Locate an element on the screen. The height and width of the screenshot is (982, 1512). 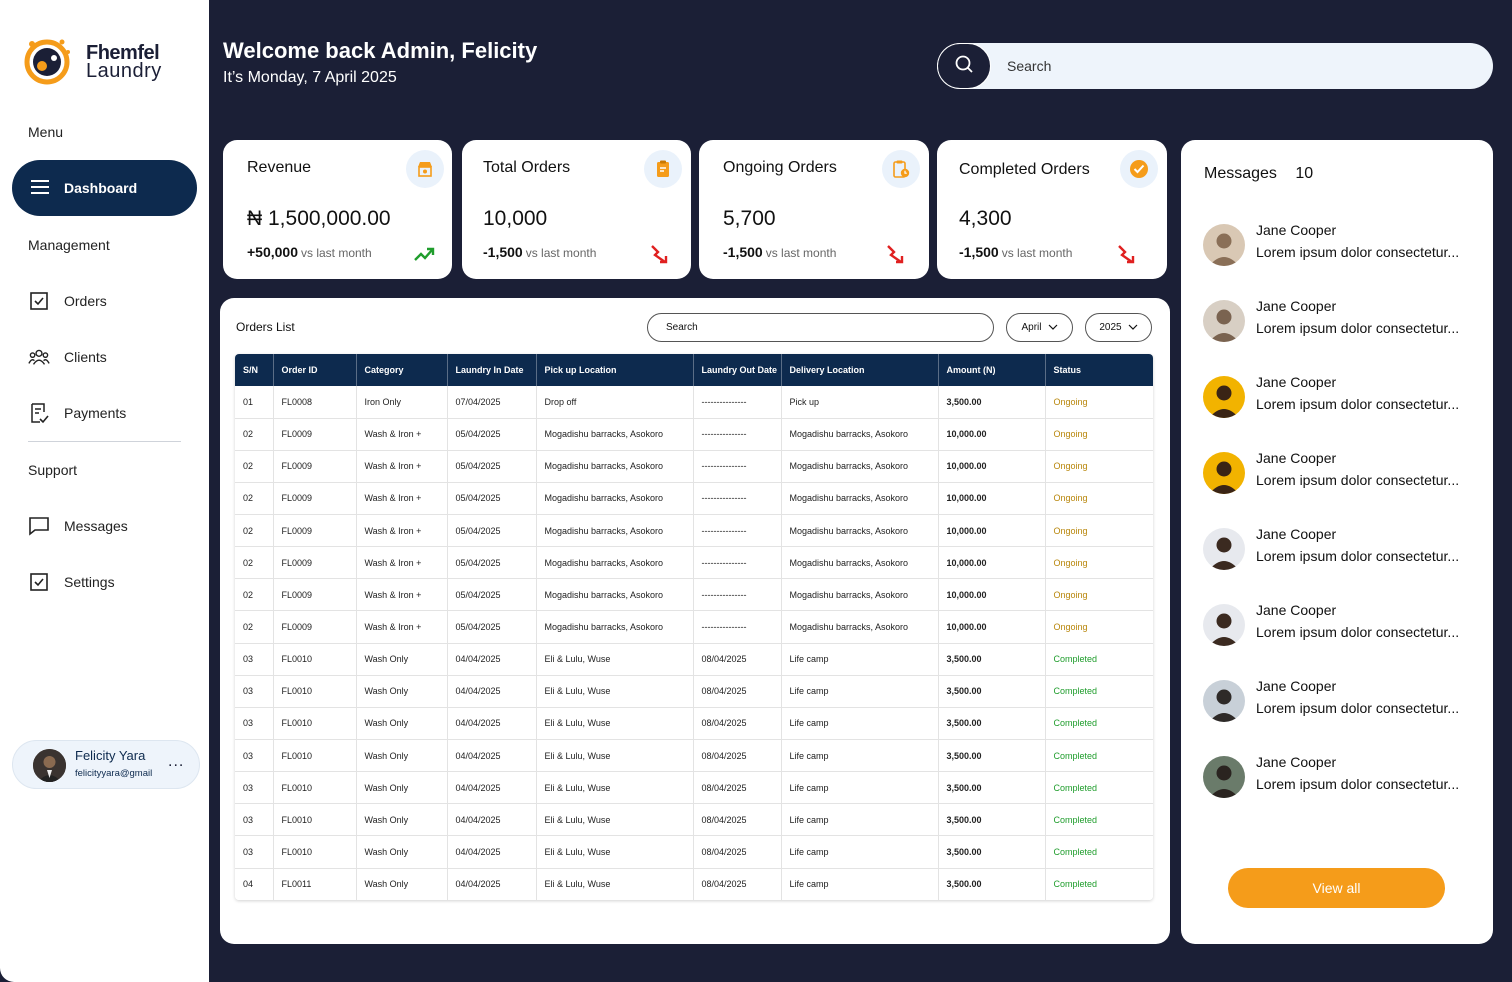
sidebar-item-dashboard: Dashboard is located at coordinates (104, 188).